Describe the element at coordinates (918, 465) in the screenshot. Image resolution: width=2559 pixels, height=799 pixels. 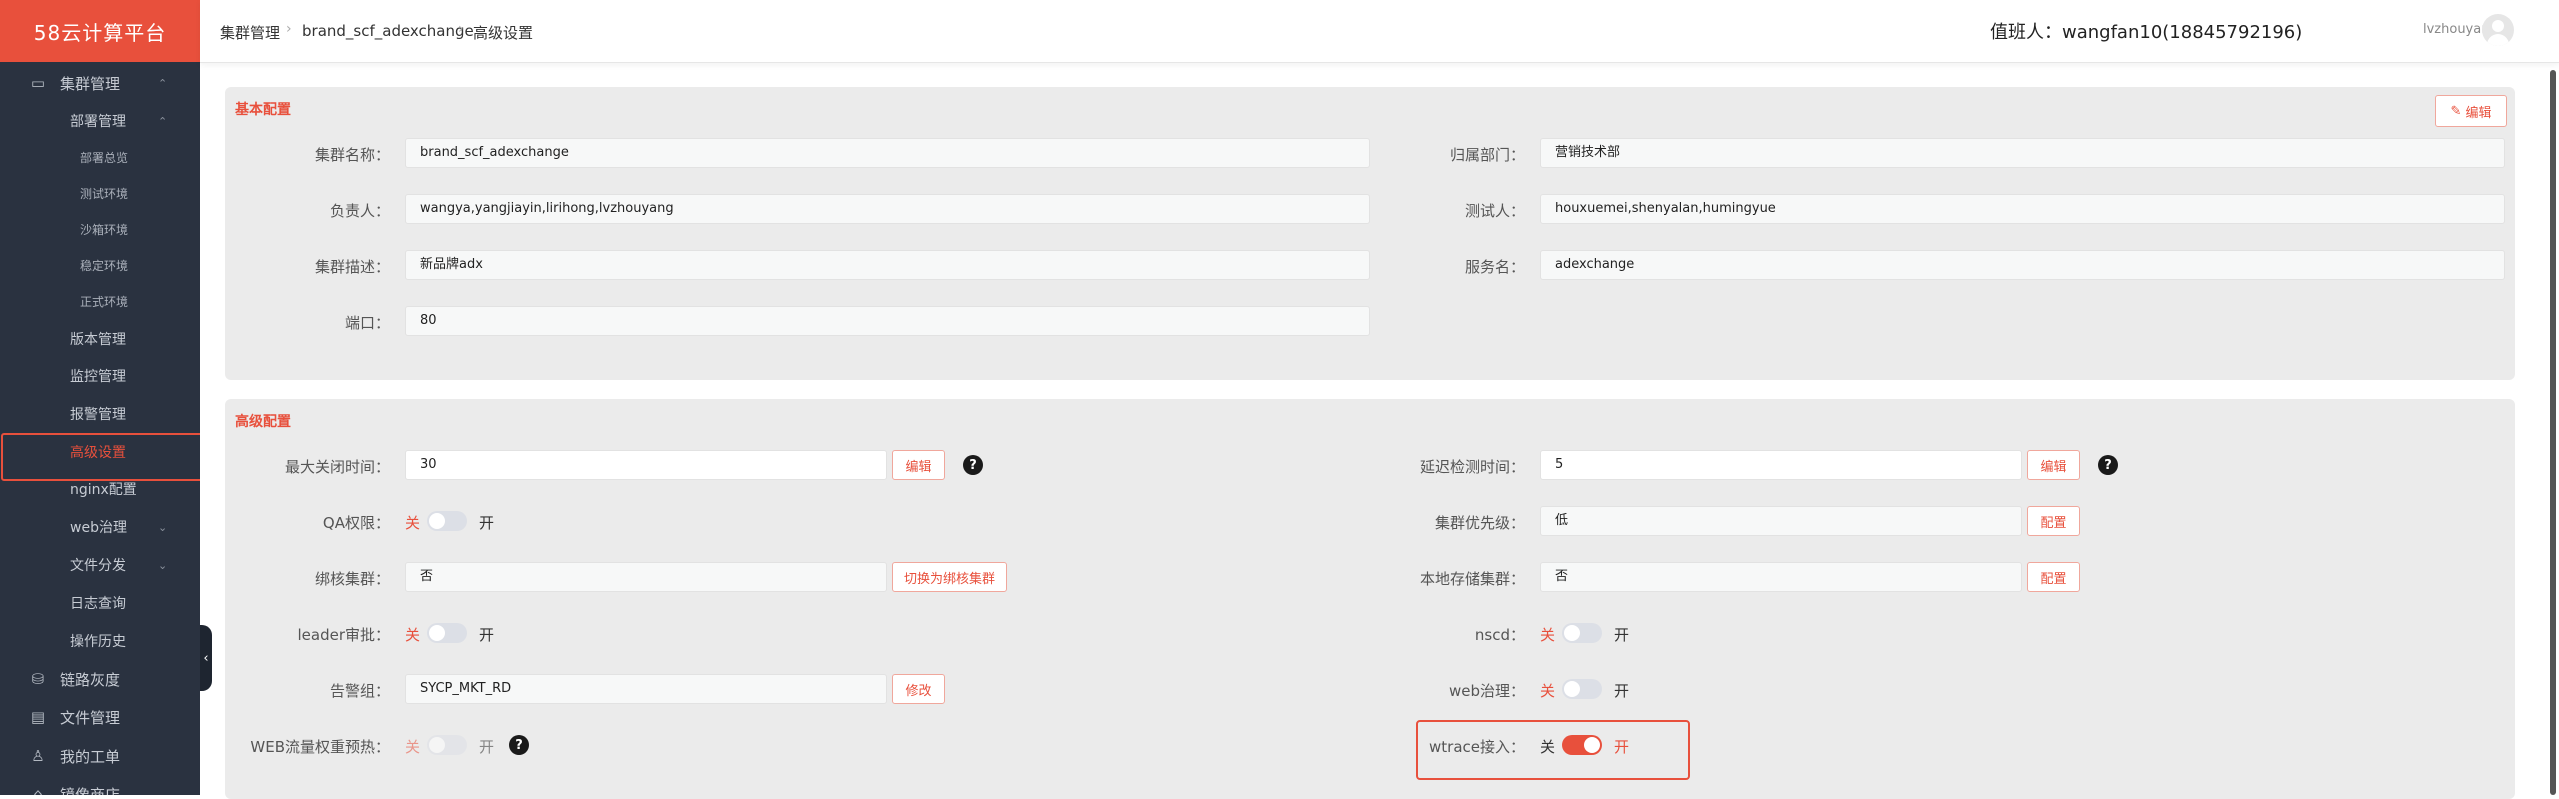
I see `edit-max-close-button: 编辑` at that location.